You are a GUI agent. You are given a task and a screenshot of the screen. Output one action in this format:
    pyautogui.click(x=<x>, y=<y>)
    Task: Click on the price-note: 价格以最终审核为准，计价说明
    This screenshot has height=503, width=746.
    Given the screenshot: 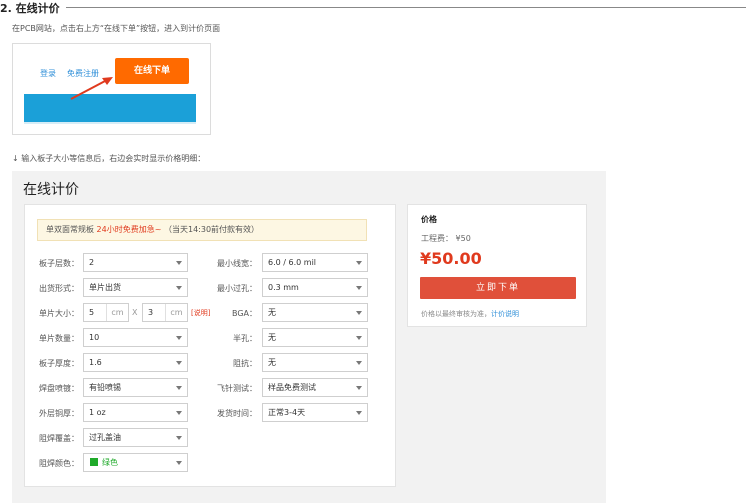 What is the action you would take?
    pyautogui.click(x=470, y=314)
    